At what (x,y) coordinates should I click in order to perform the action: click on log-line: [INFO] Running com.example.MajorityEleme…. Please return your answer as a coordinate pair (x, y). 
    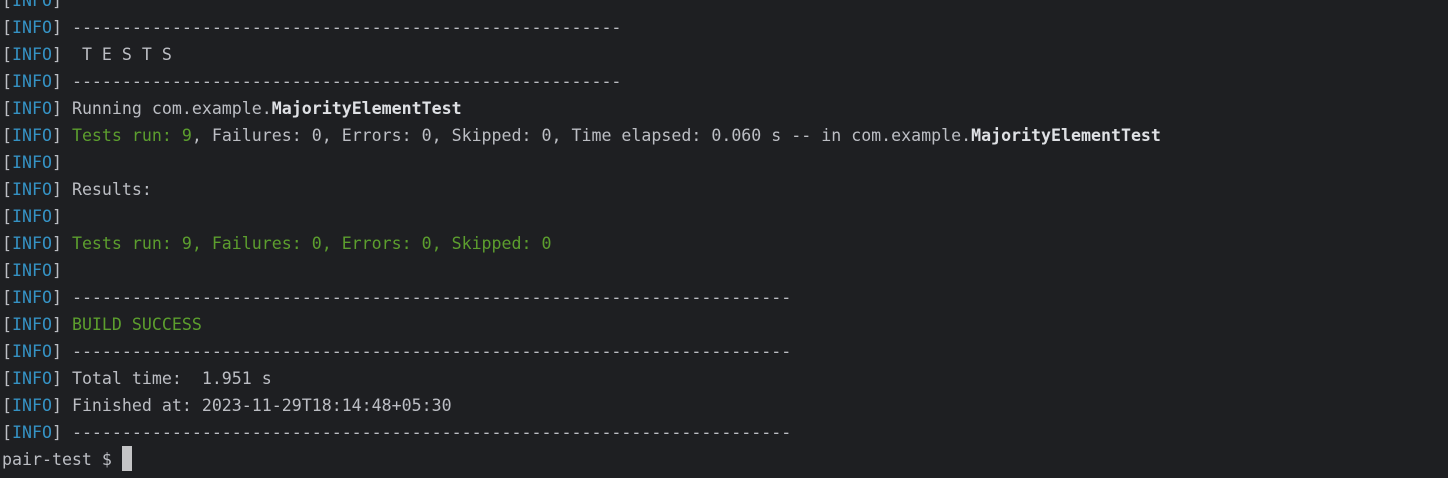
    Looking at the image, I should click on (581, 108).